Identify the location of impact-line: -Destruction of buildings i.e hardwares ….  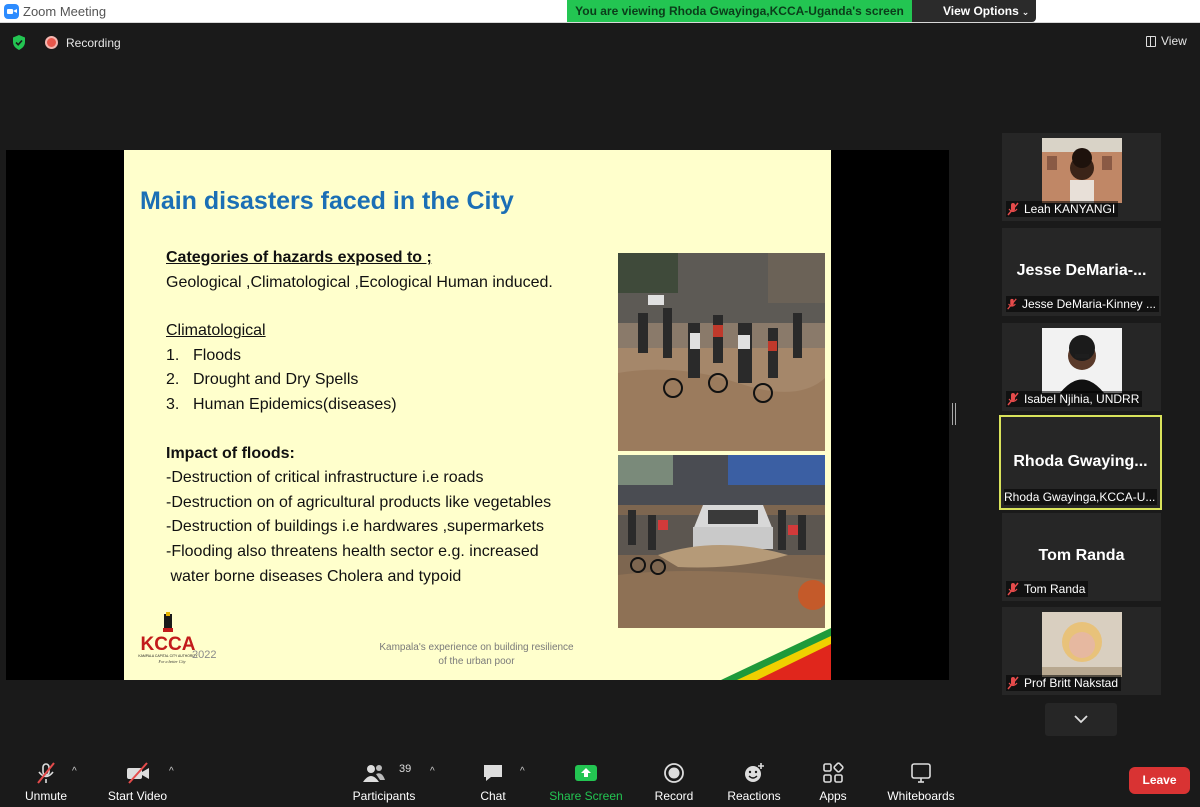
(355, 527).